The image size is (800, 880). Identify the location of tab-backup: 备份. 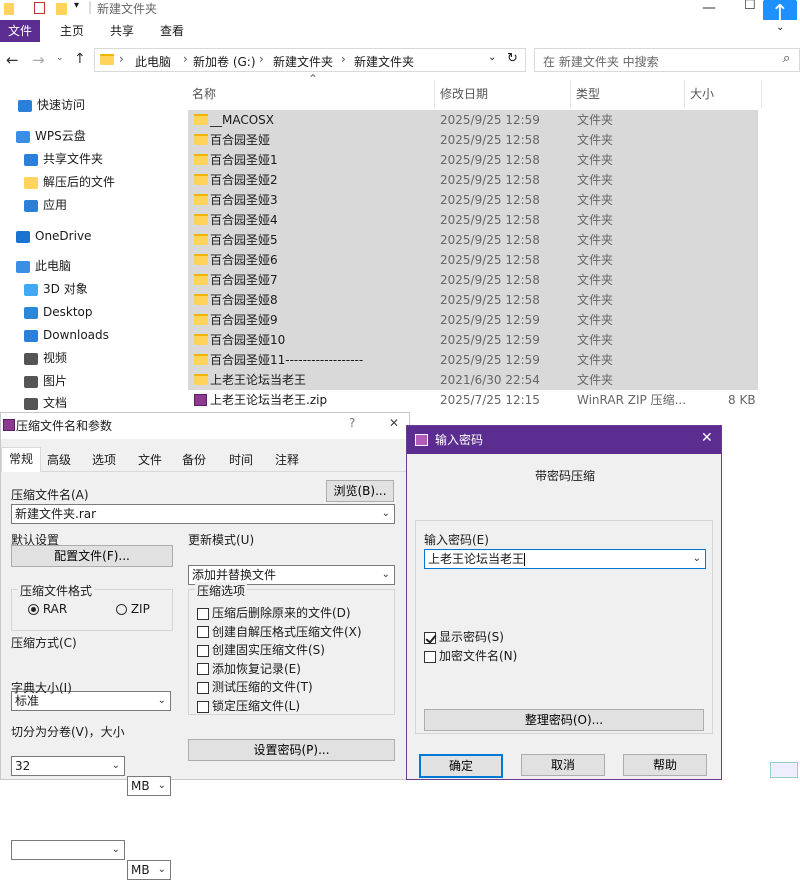
(194, 460).